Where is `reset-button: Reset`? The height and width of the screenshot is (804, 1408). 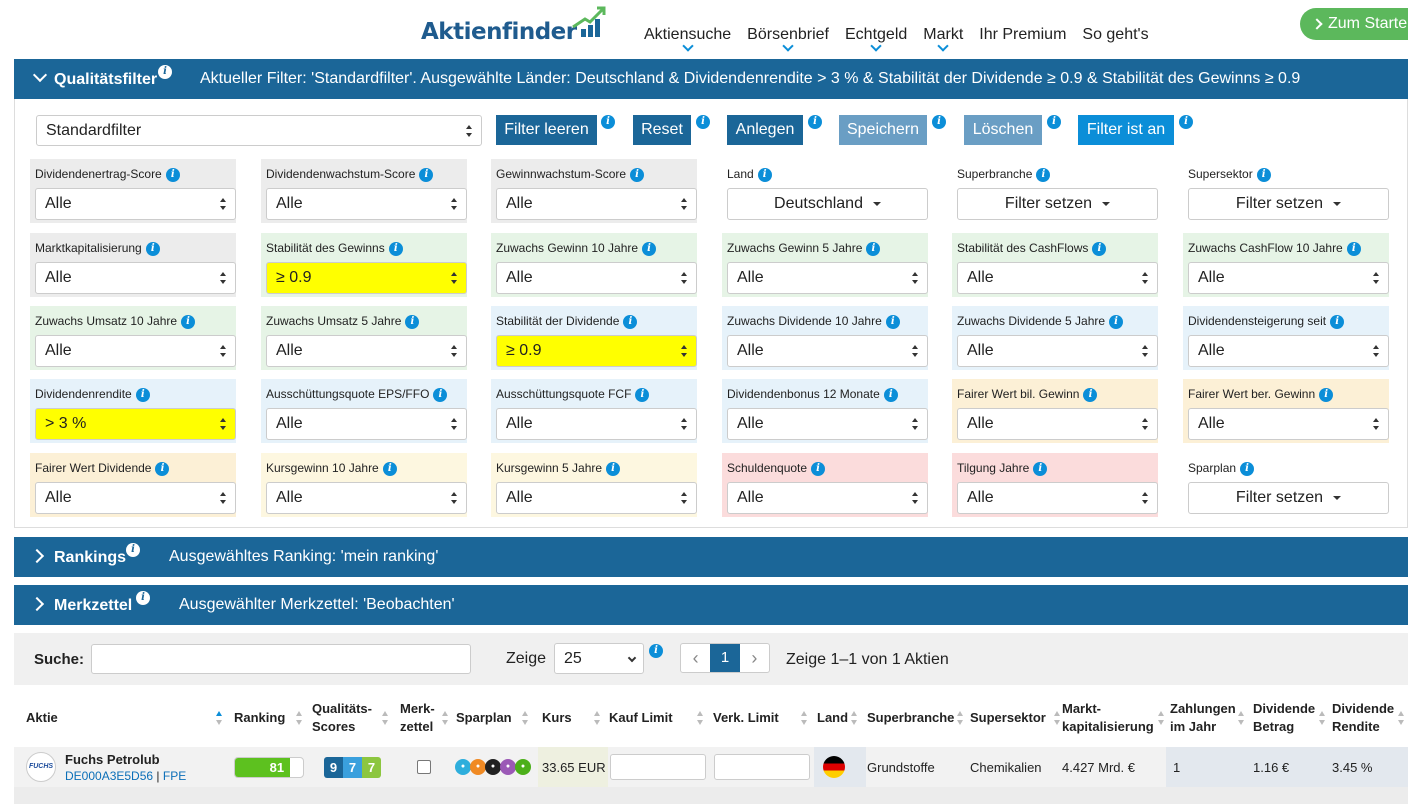 reset-button: Reset is located at coordinates (662, 130).